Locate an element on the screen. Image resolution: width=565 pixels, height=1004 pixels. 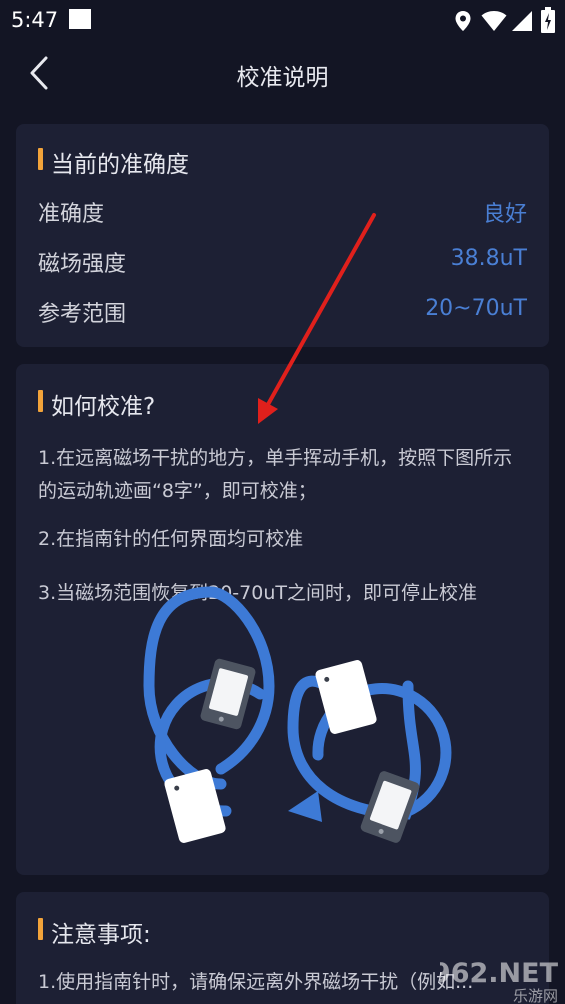
site-watermark: 962.NET 乐游网 is located at coordinates (498, 979).